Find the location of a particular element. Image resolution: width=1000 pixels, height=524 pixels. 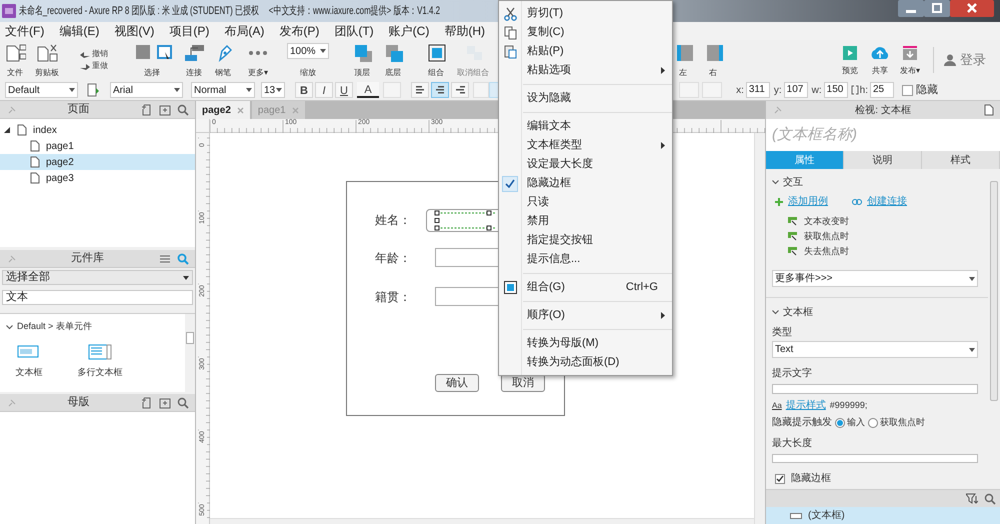

text-style-button: I is located at coordinates (324, 90).